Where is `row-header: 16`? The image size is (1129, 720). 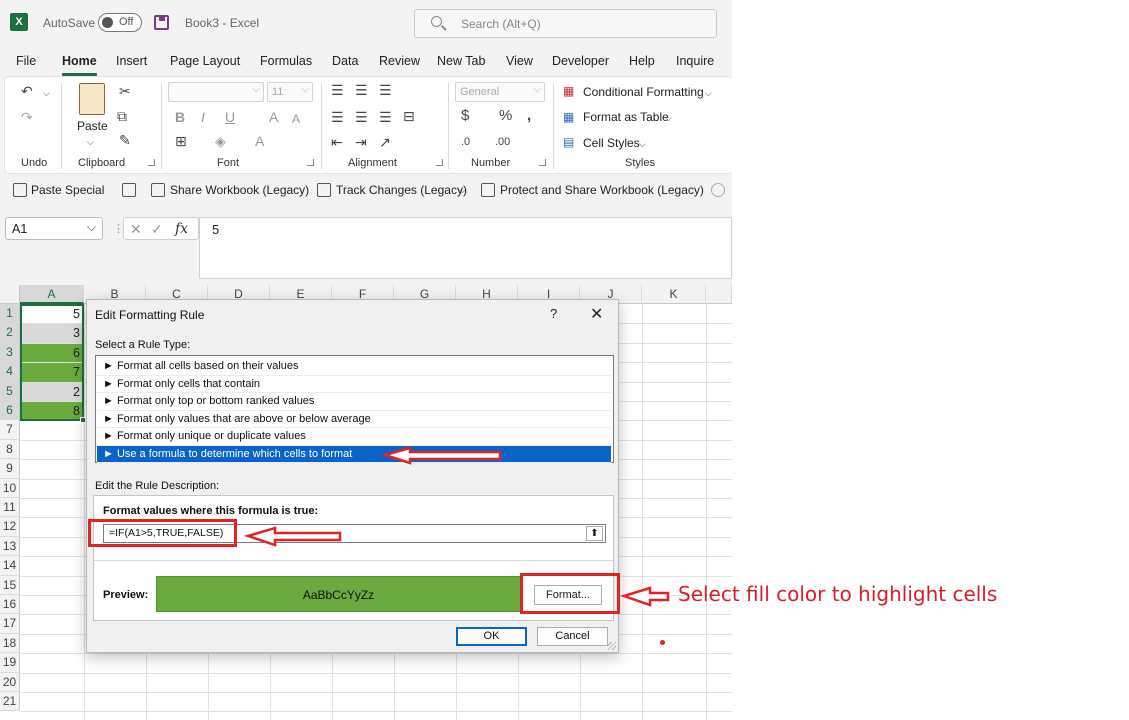 row-header: 16 is located at coordinates (10, 605).